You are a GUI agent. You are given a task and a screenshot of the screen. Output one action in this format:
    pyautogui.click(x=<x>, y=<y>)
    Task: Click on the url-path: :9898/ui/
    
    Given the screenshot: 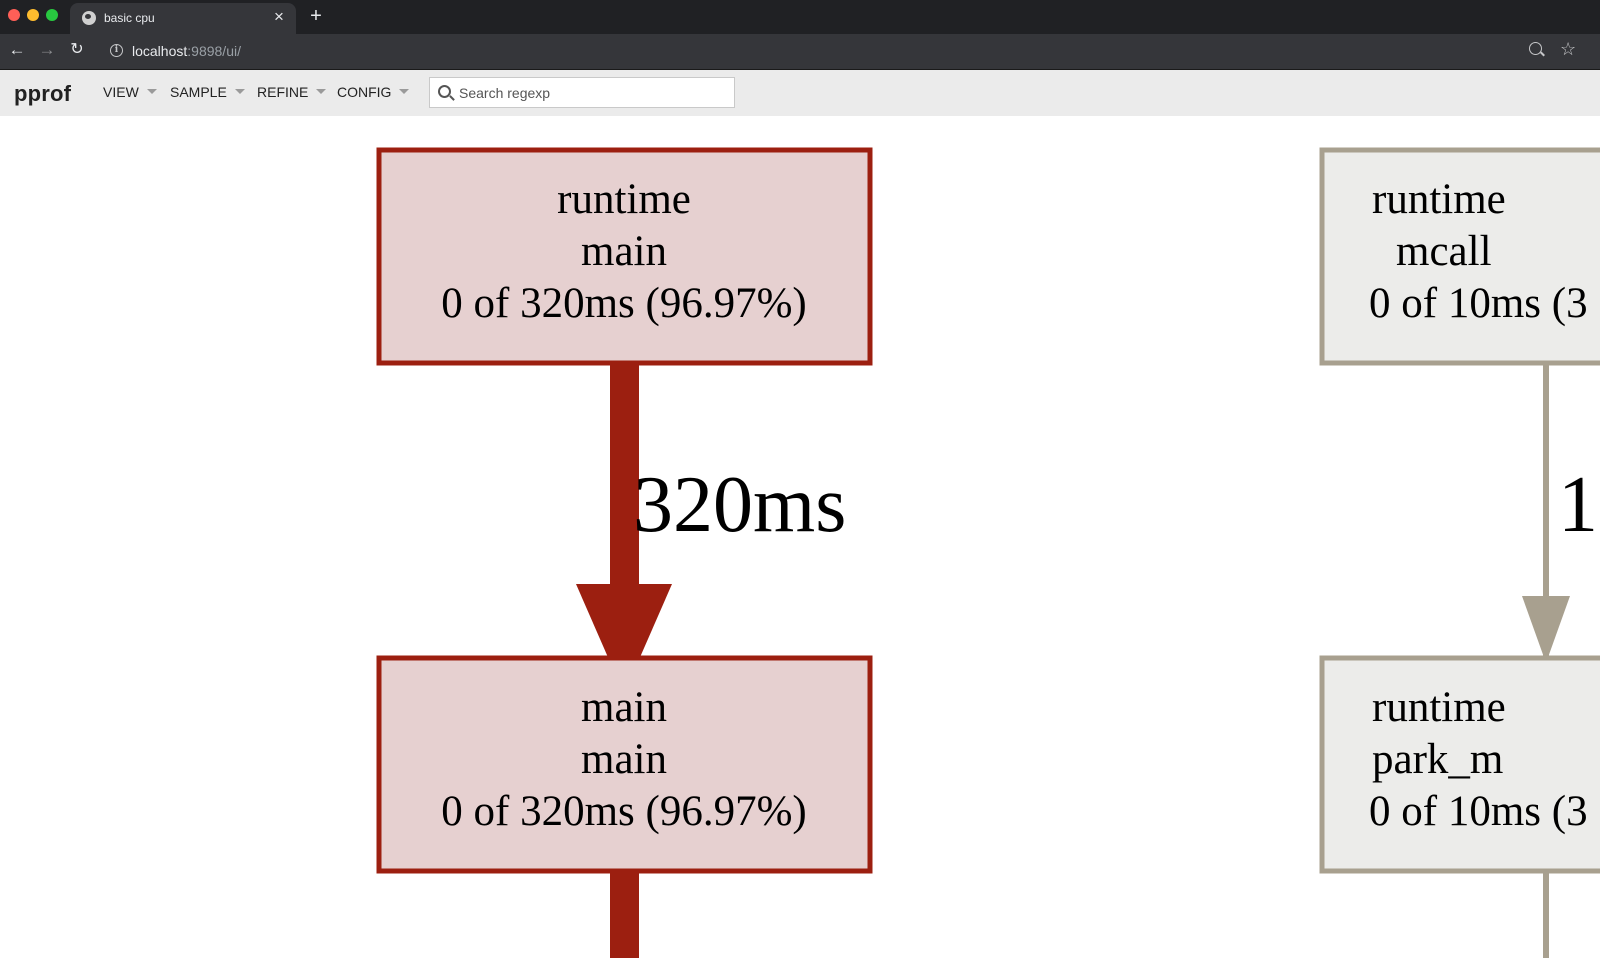 What is the action you would take?
    pyautogui.click(x=214, y=51)
    